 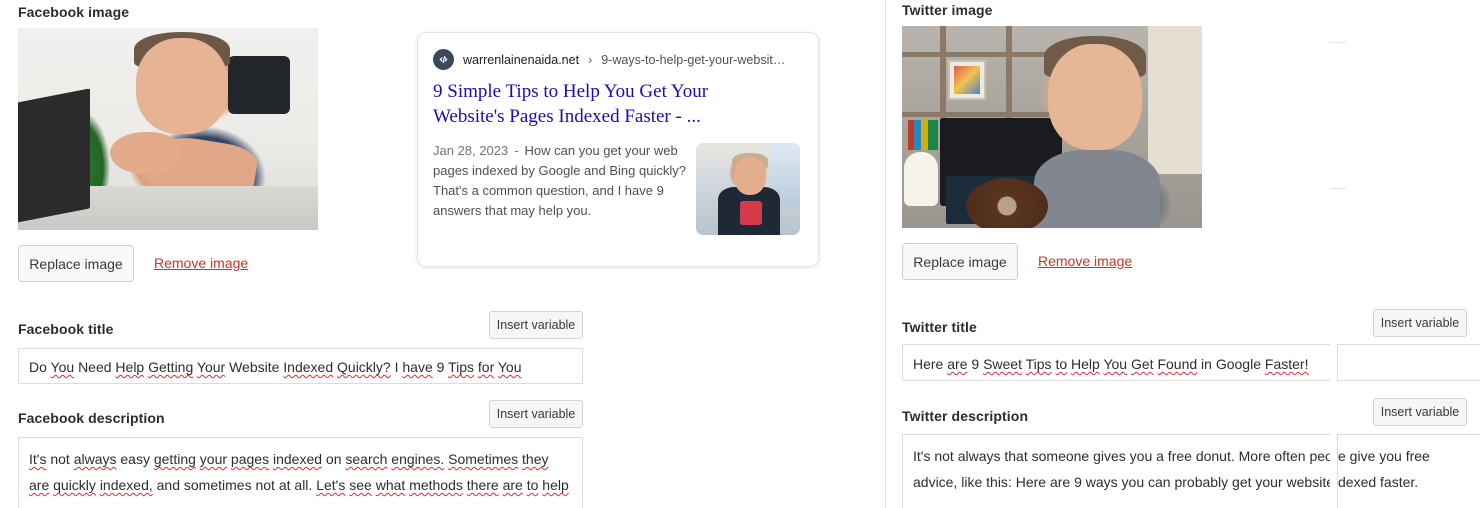 I want to click on facebook-replace-image-button: Replace image, so click(x=76, y=263).